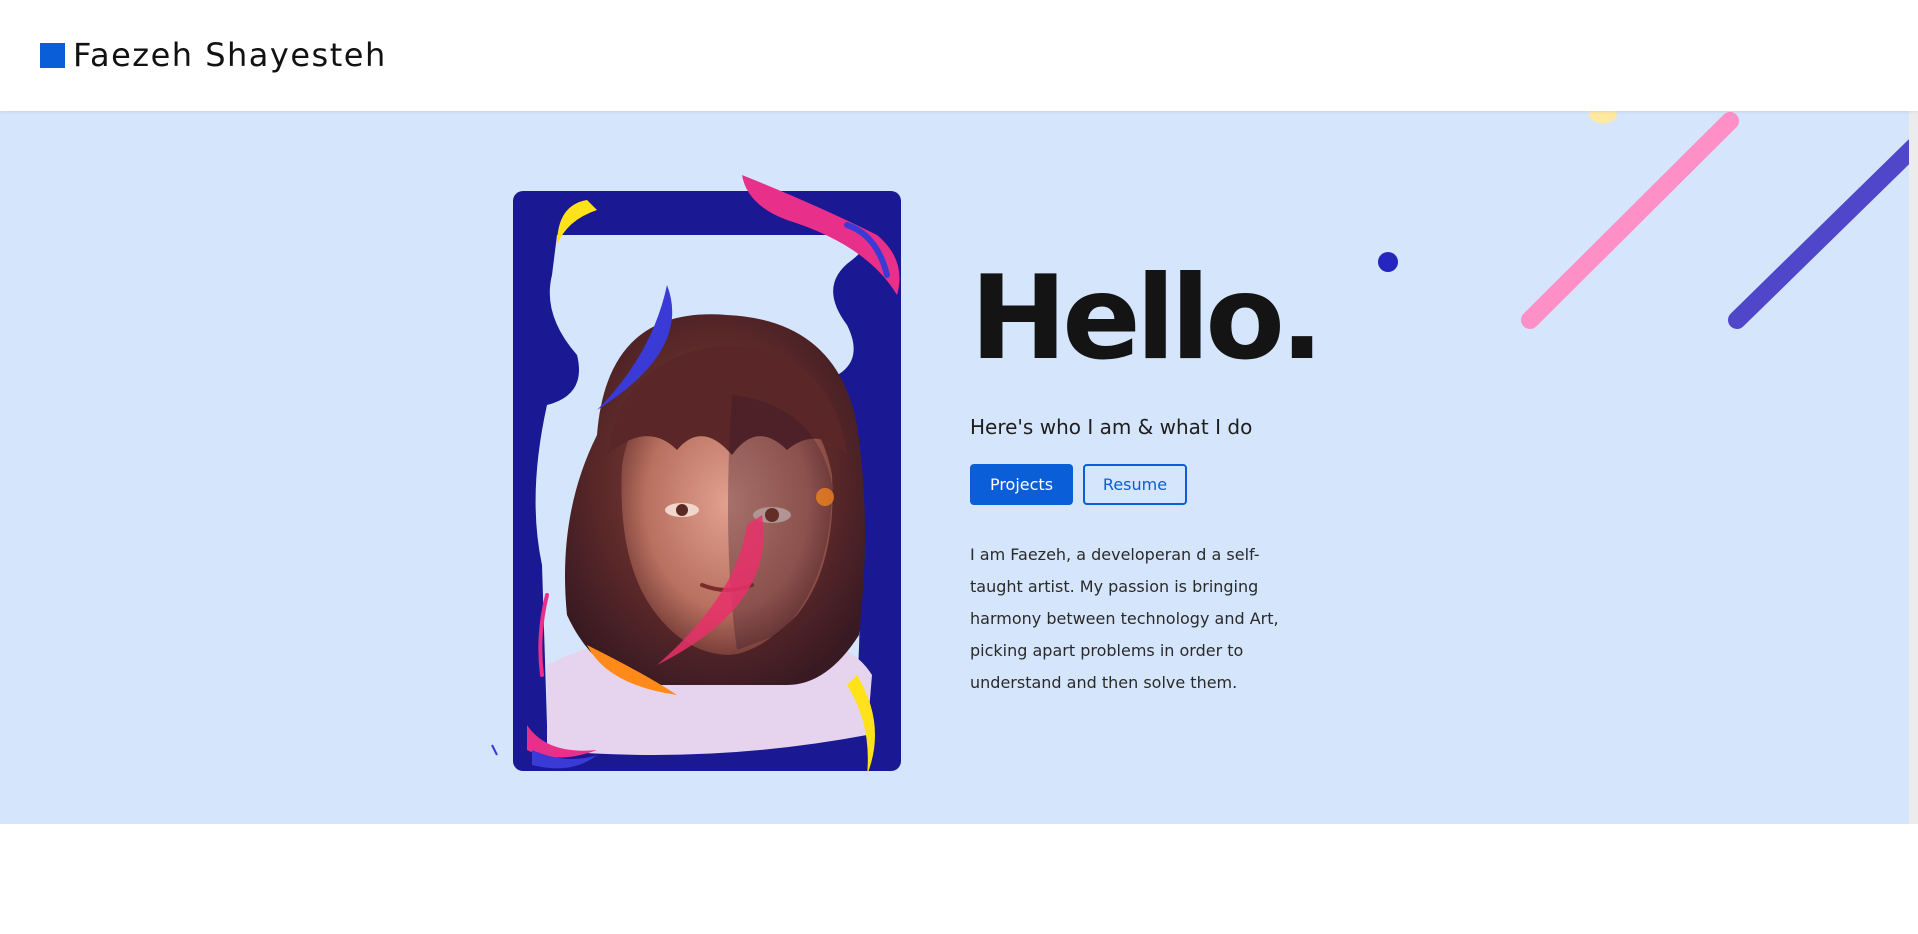 The height and width of the screenshot is (934, 1918). What do you see at coordinates (959, 55) in the screenshot?
I see `site-header: Faezeh Shayesteh` at bounding box center [959, 55].